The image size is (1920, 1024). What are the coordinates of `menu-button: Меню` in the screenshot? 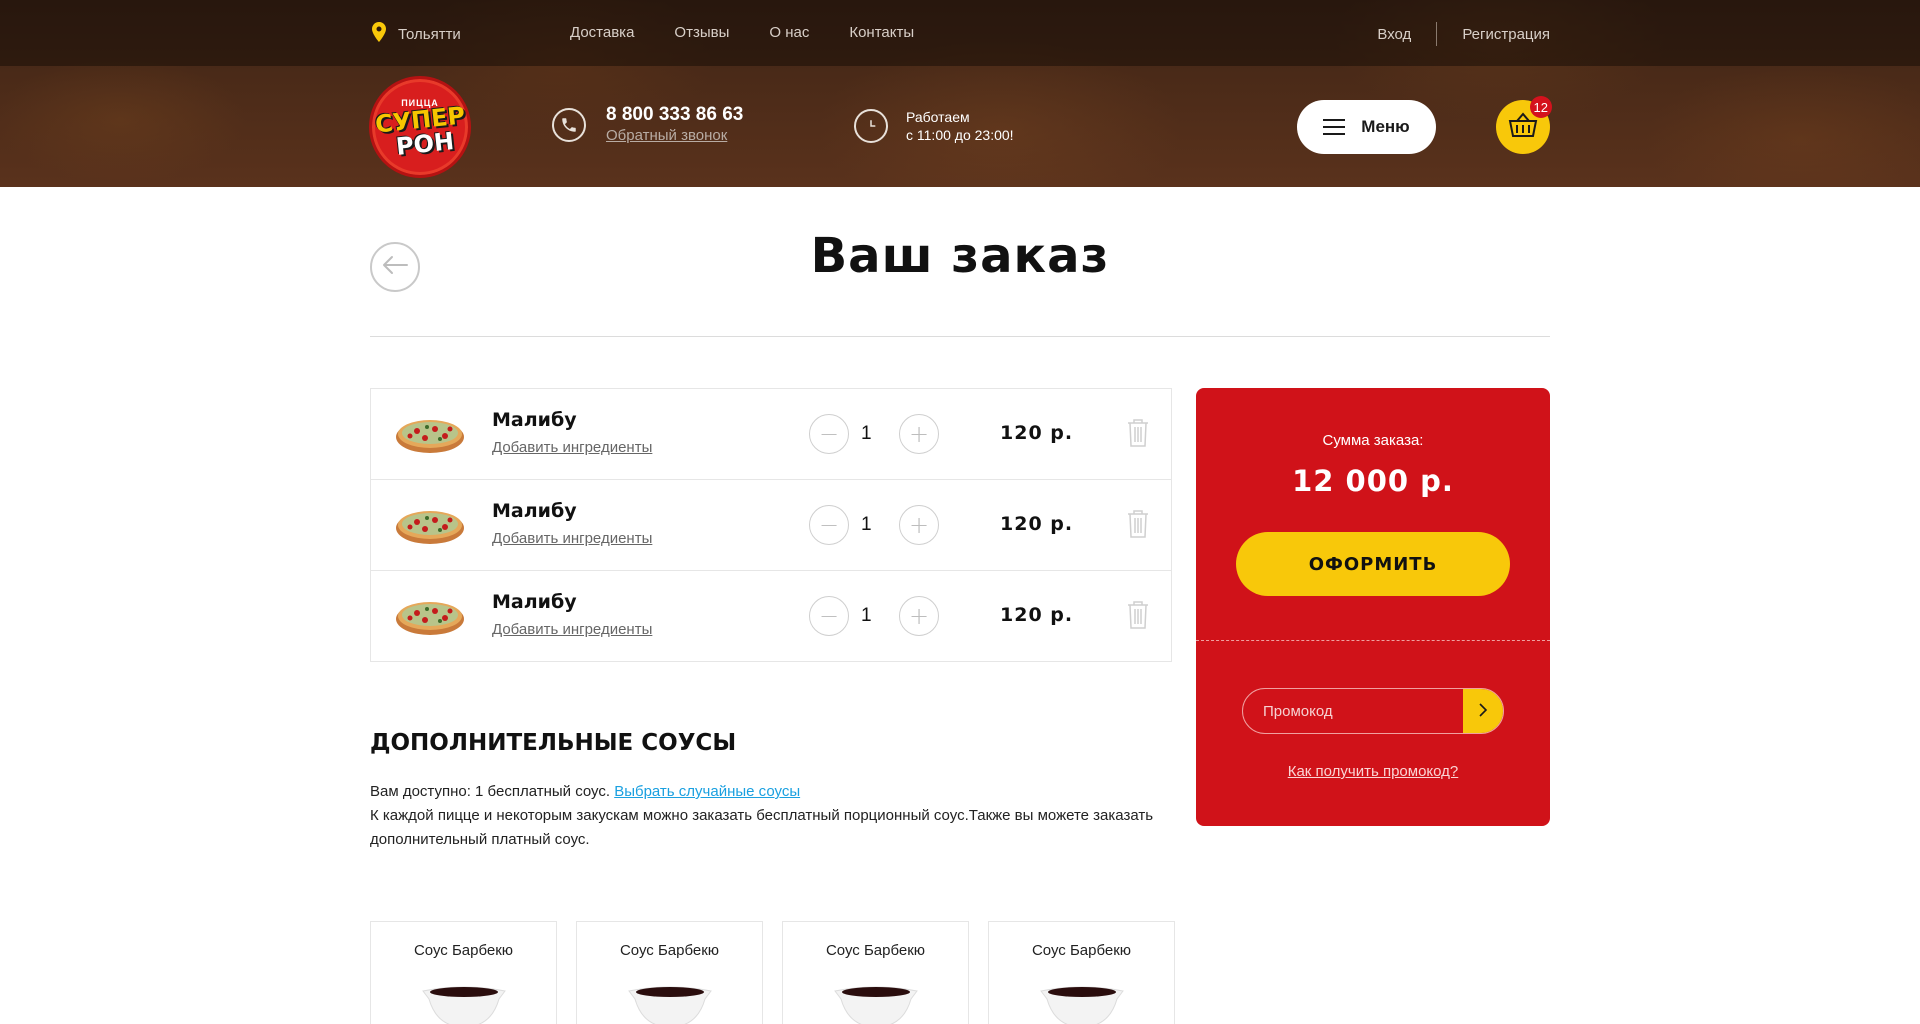 It's located at (1366, 127).